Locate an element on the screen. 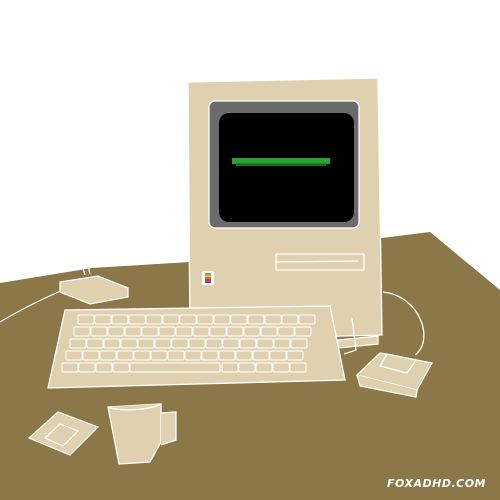 The image size is (500, 500). keyboard-keys is located at coordinates (188, 343).